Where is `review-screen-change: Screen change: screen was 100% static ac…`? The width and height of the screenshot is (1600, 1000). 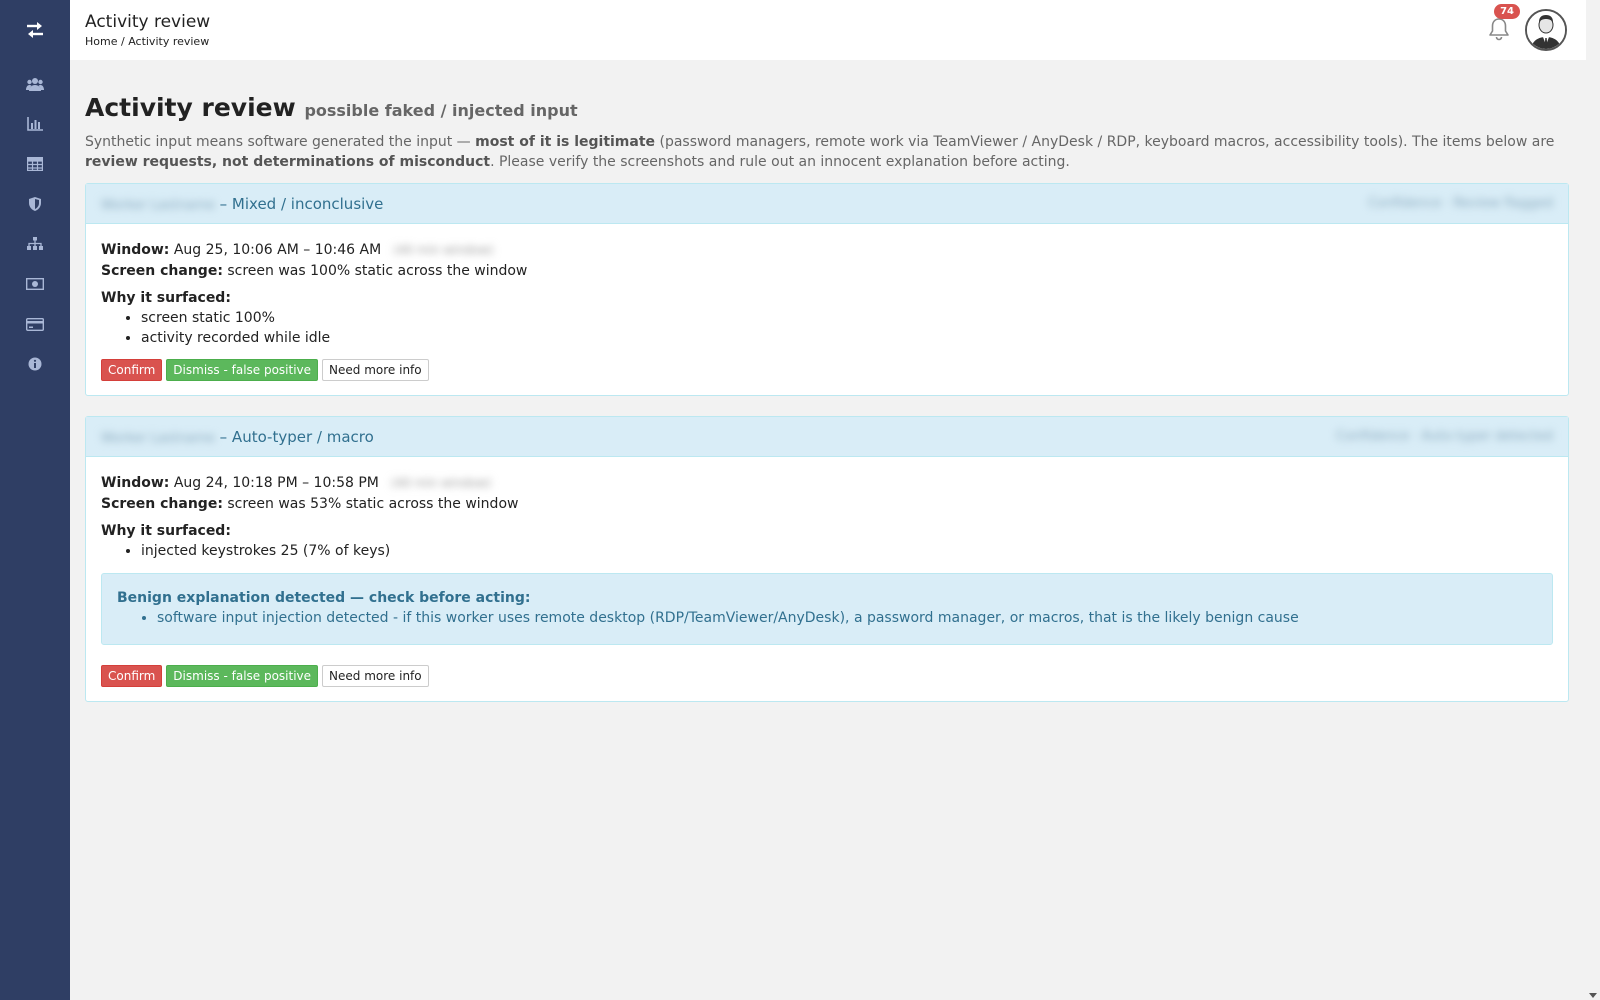 review-screen-change: Screen change: screen was 100% static ac… is located at coordinates (827, 271).